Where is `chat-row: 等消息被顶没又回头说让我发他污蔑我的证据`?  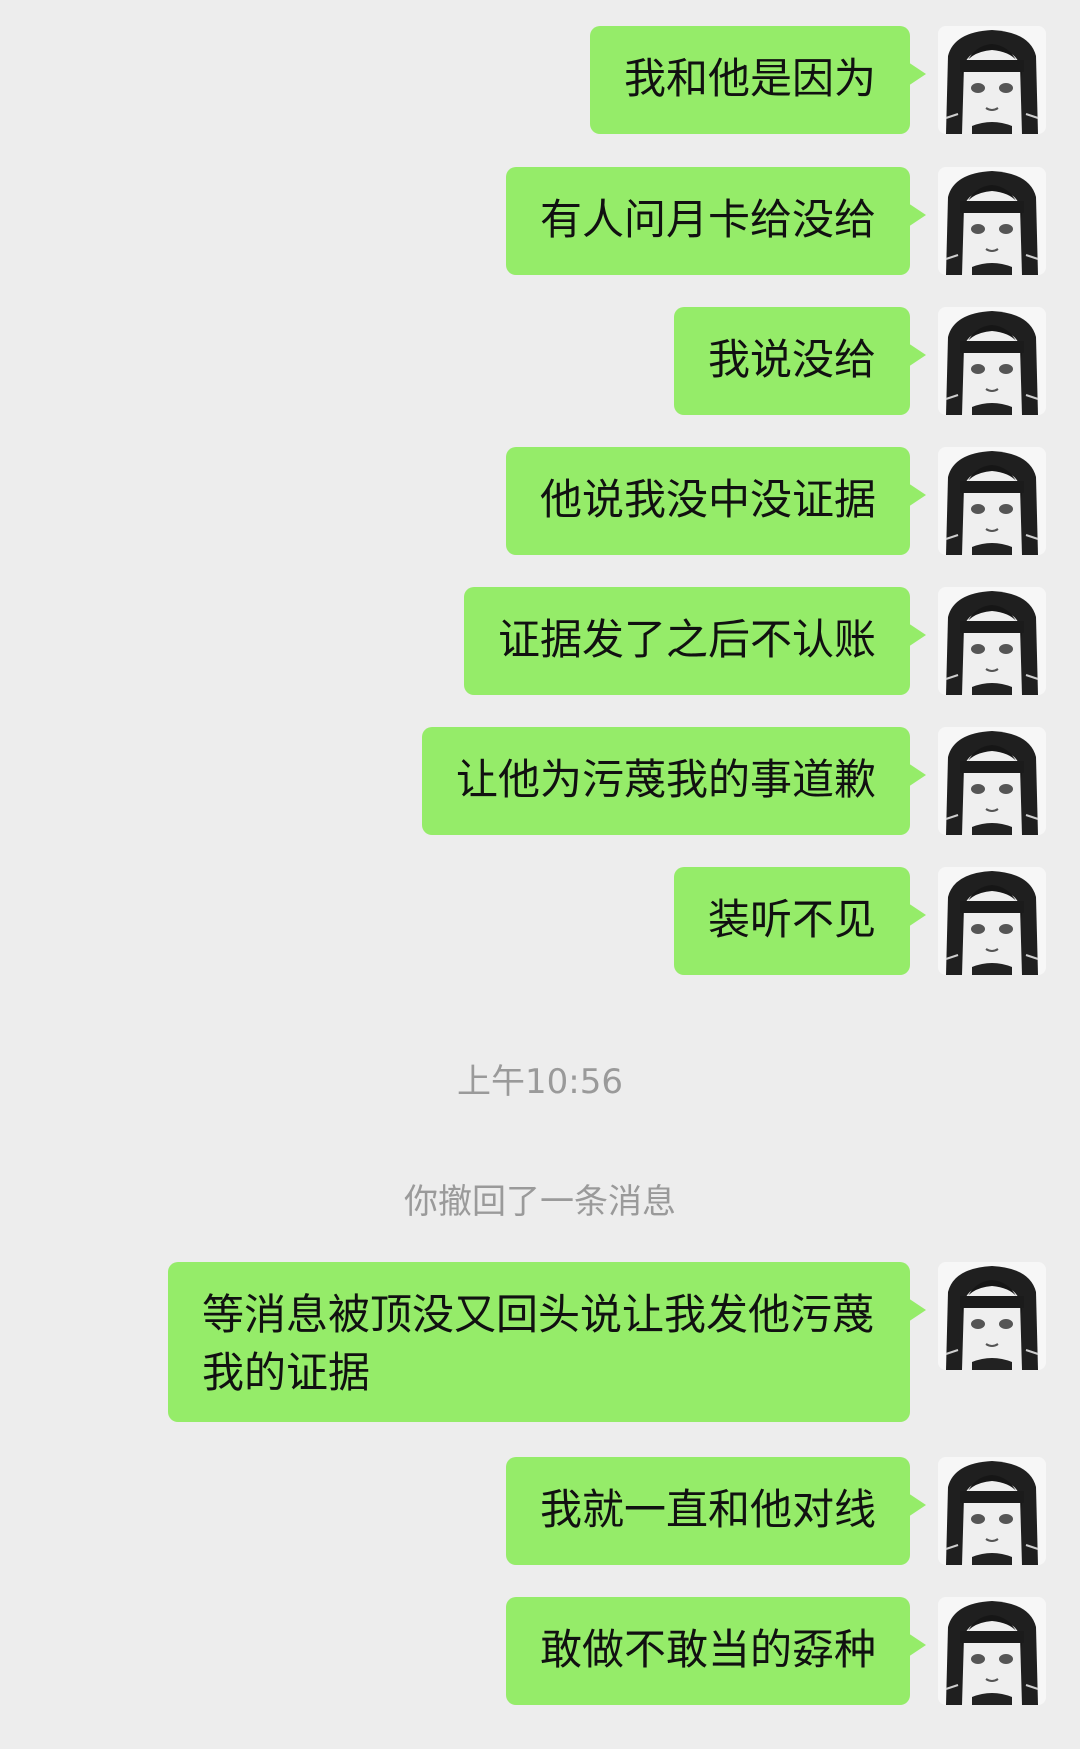
chat-row: 等消息被顶没又回头说让我发他污蔑我的证据 is located at coordinates (540, 1342).